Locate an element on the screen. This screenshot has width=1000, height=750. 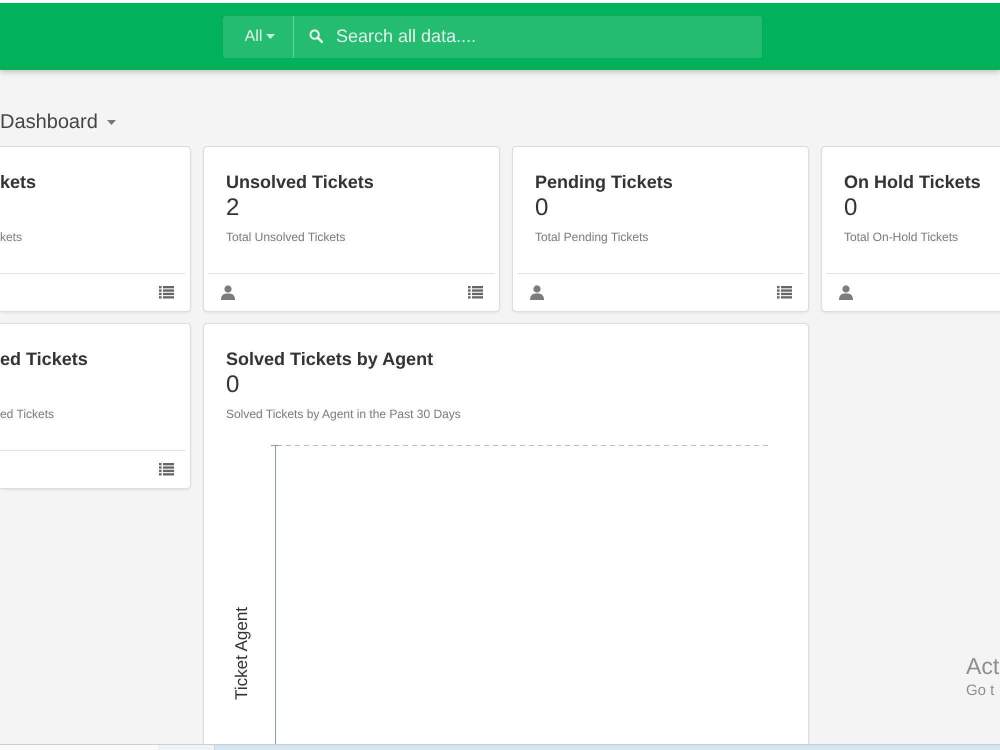
card-title: Solved Tickets by Agent is located at coordinates (330, 359).